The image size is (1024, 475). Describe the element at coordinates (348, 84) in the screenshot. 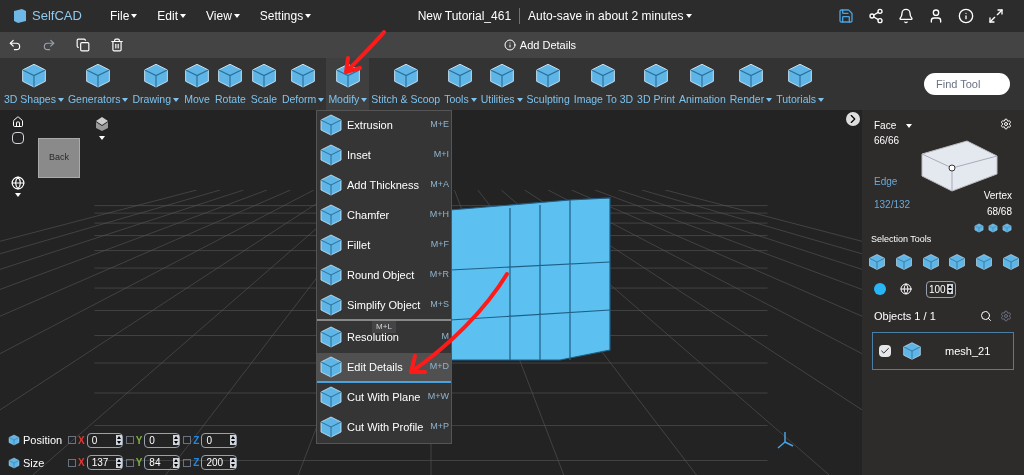

I see `toolbar-tool: Modify` at that location.